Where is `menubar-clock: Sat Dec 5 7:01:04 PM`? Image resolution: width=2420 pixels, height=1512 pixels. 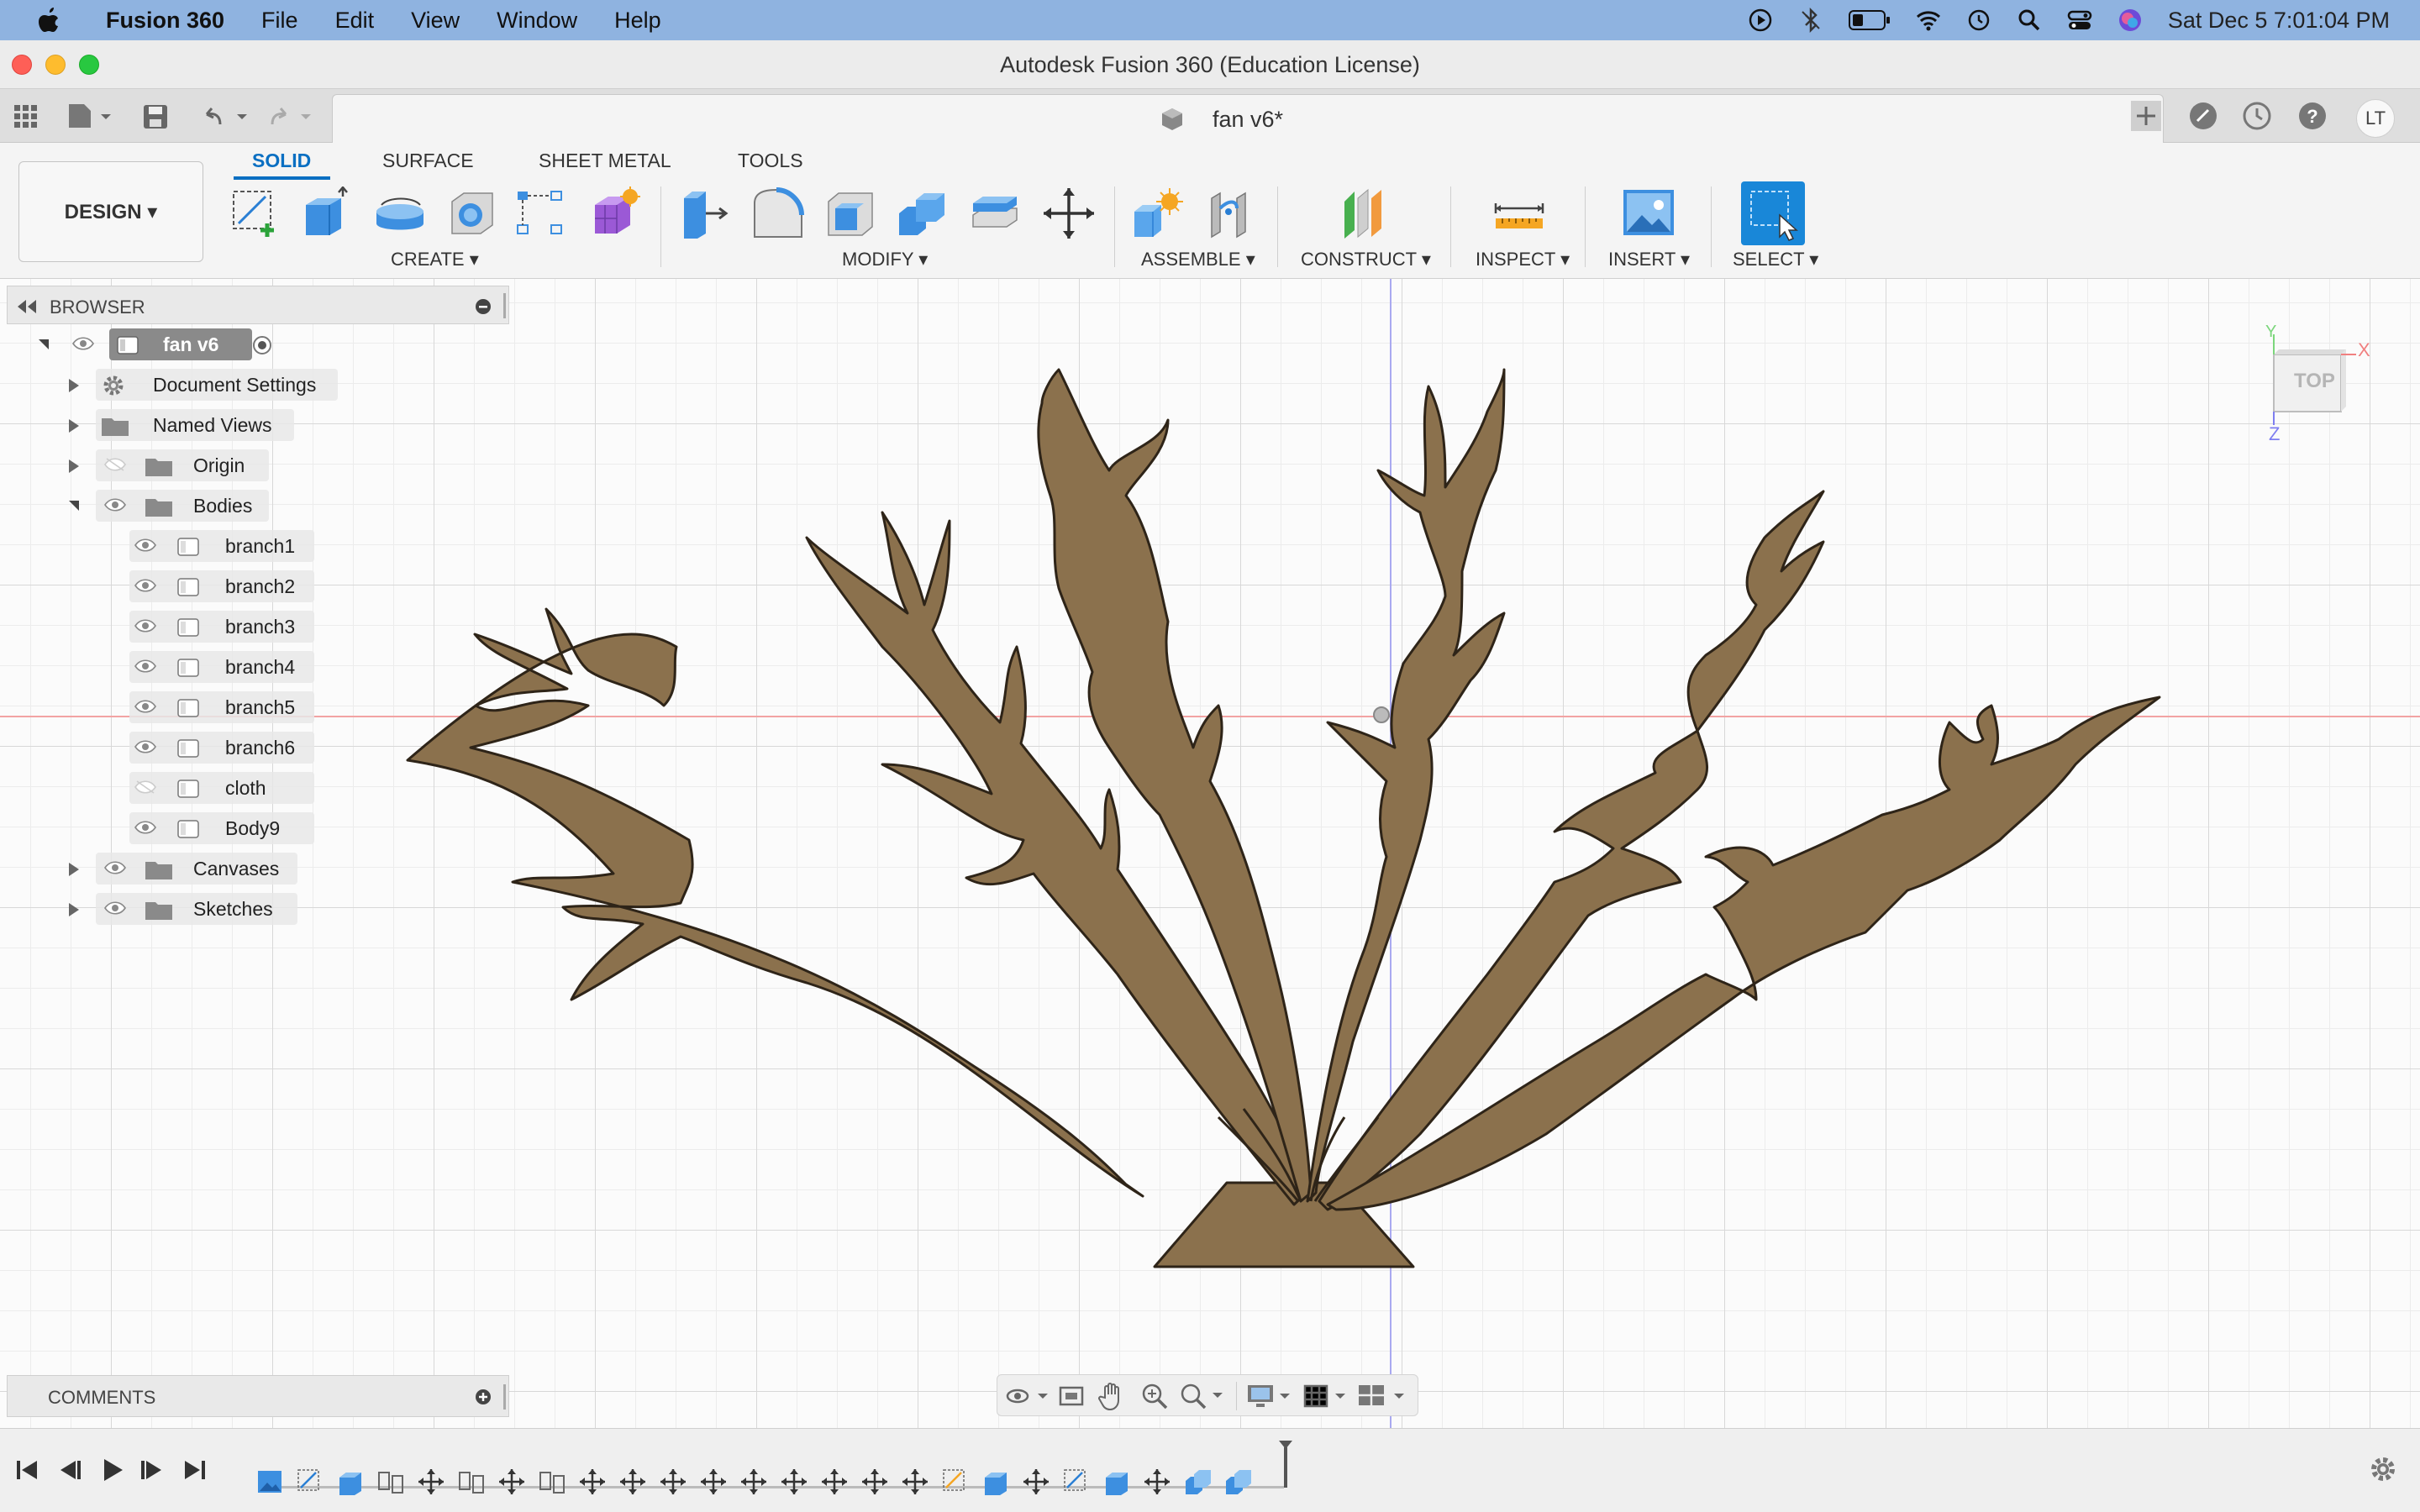 menubar-clock: Sat Dec 5 7:01:04 PM is located at coordinates (2279, 21).